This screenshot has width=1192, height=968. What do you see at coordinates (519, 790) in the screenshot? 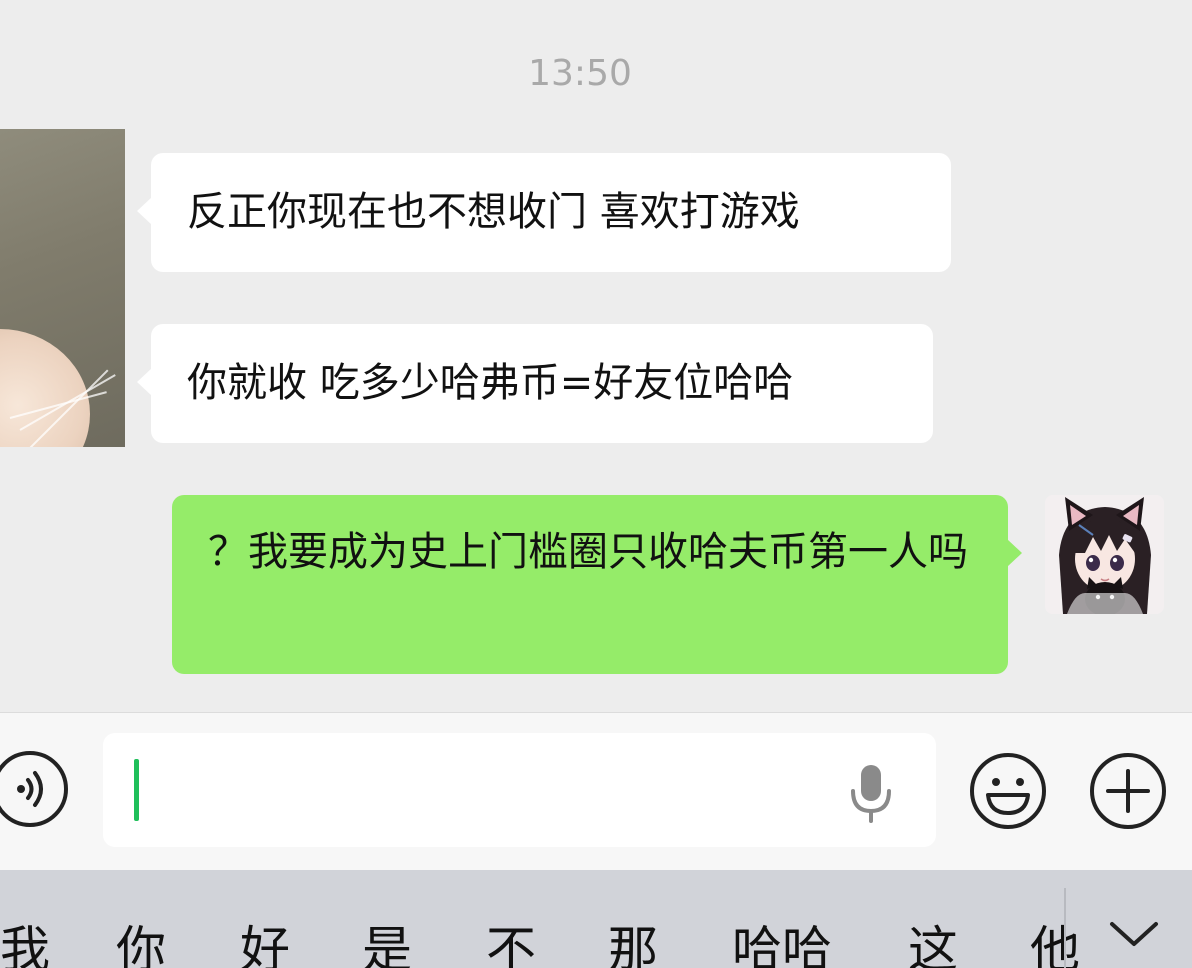
I see `message-input` at bounding box center [519, 790].